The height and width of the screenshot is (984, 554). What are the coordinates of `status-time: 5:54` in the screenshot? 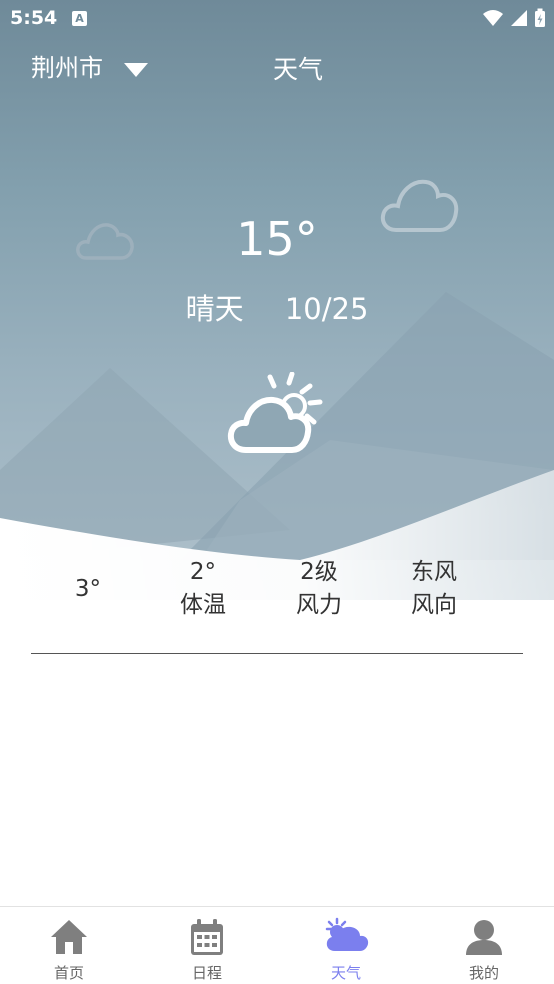 It's located at (34, 18).